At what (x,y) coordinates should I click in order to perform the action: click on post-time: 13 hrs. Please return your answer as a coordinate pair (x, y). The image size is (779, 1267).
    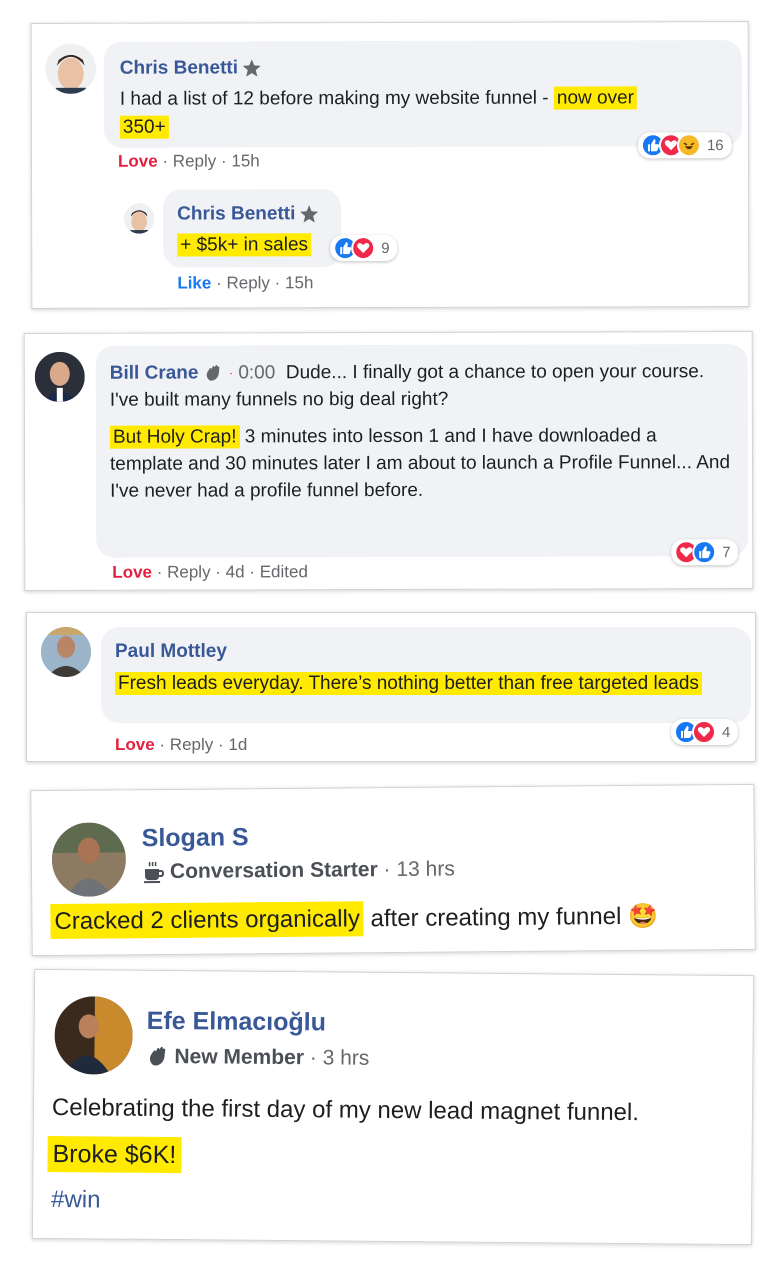
    Looking at the image, I should click on (425, 869).